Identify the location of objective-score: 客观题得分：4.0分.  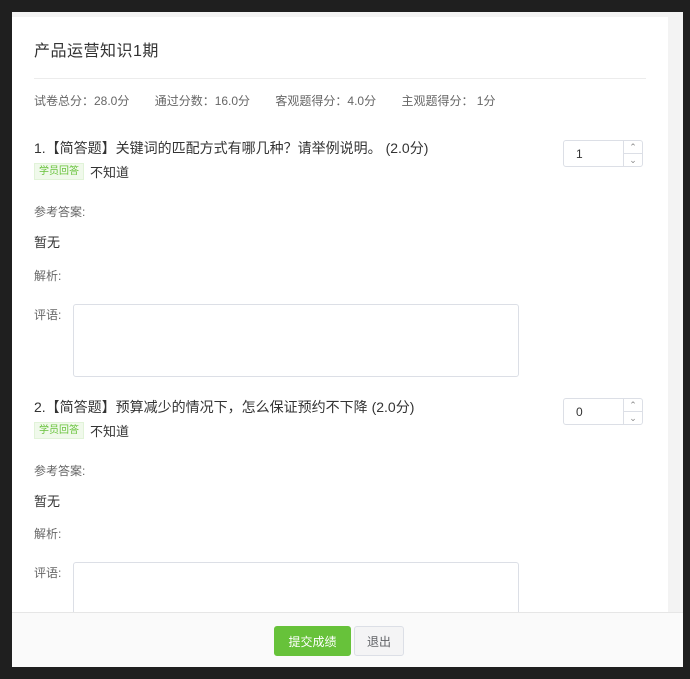
(326, 101).